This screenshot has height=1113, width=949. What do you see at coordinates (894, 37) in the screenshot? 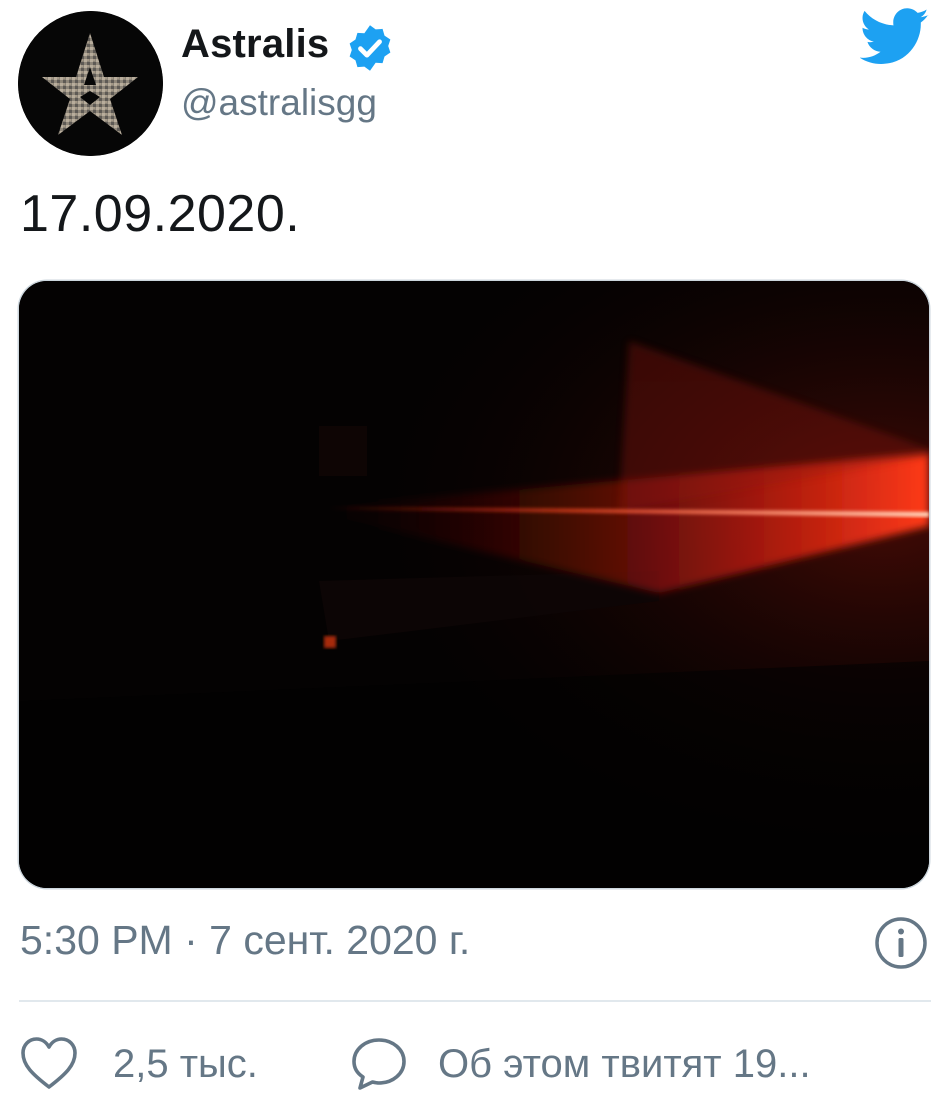
I see `twitter-bird-icon` at bounding box center [894, 37].